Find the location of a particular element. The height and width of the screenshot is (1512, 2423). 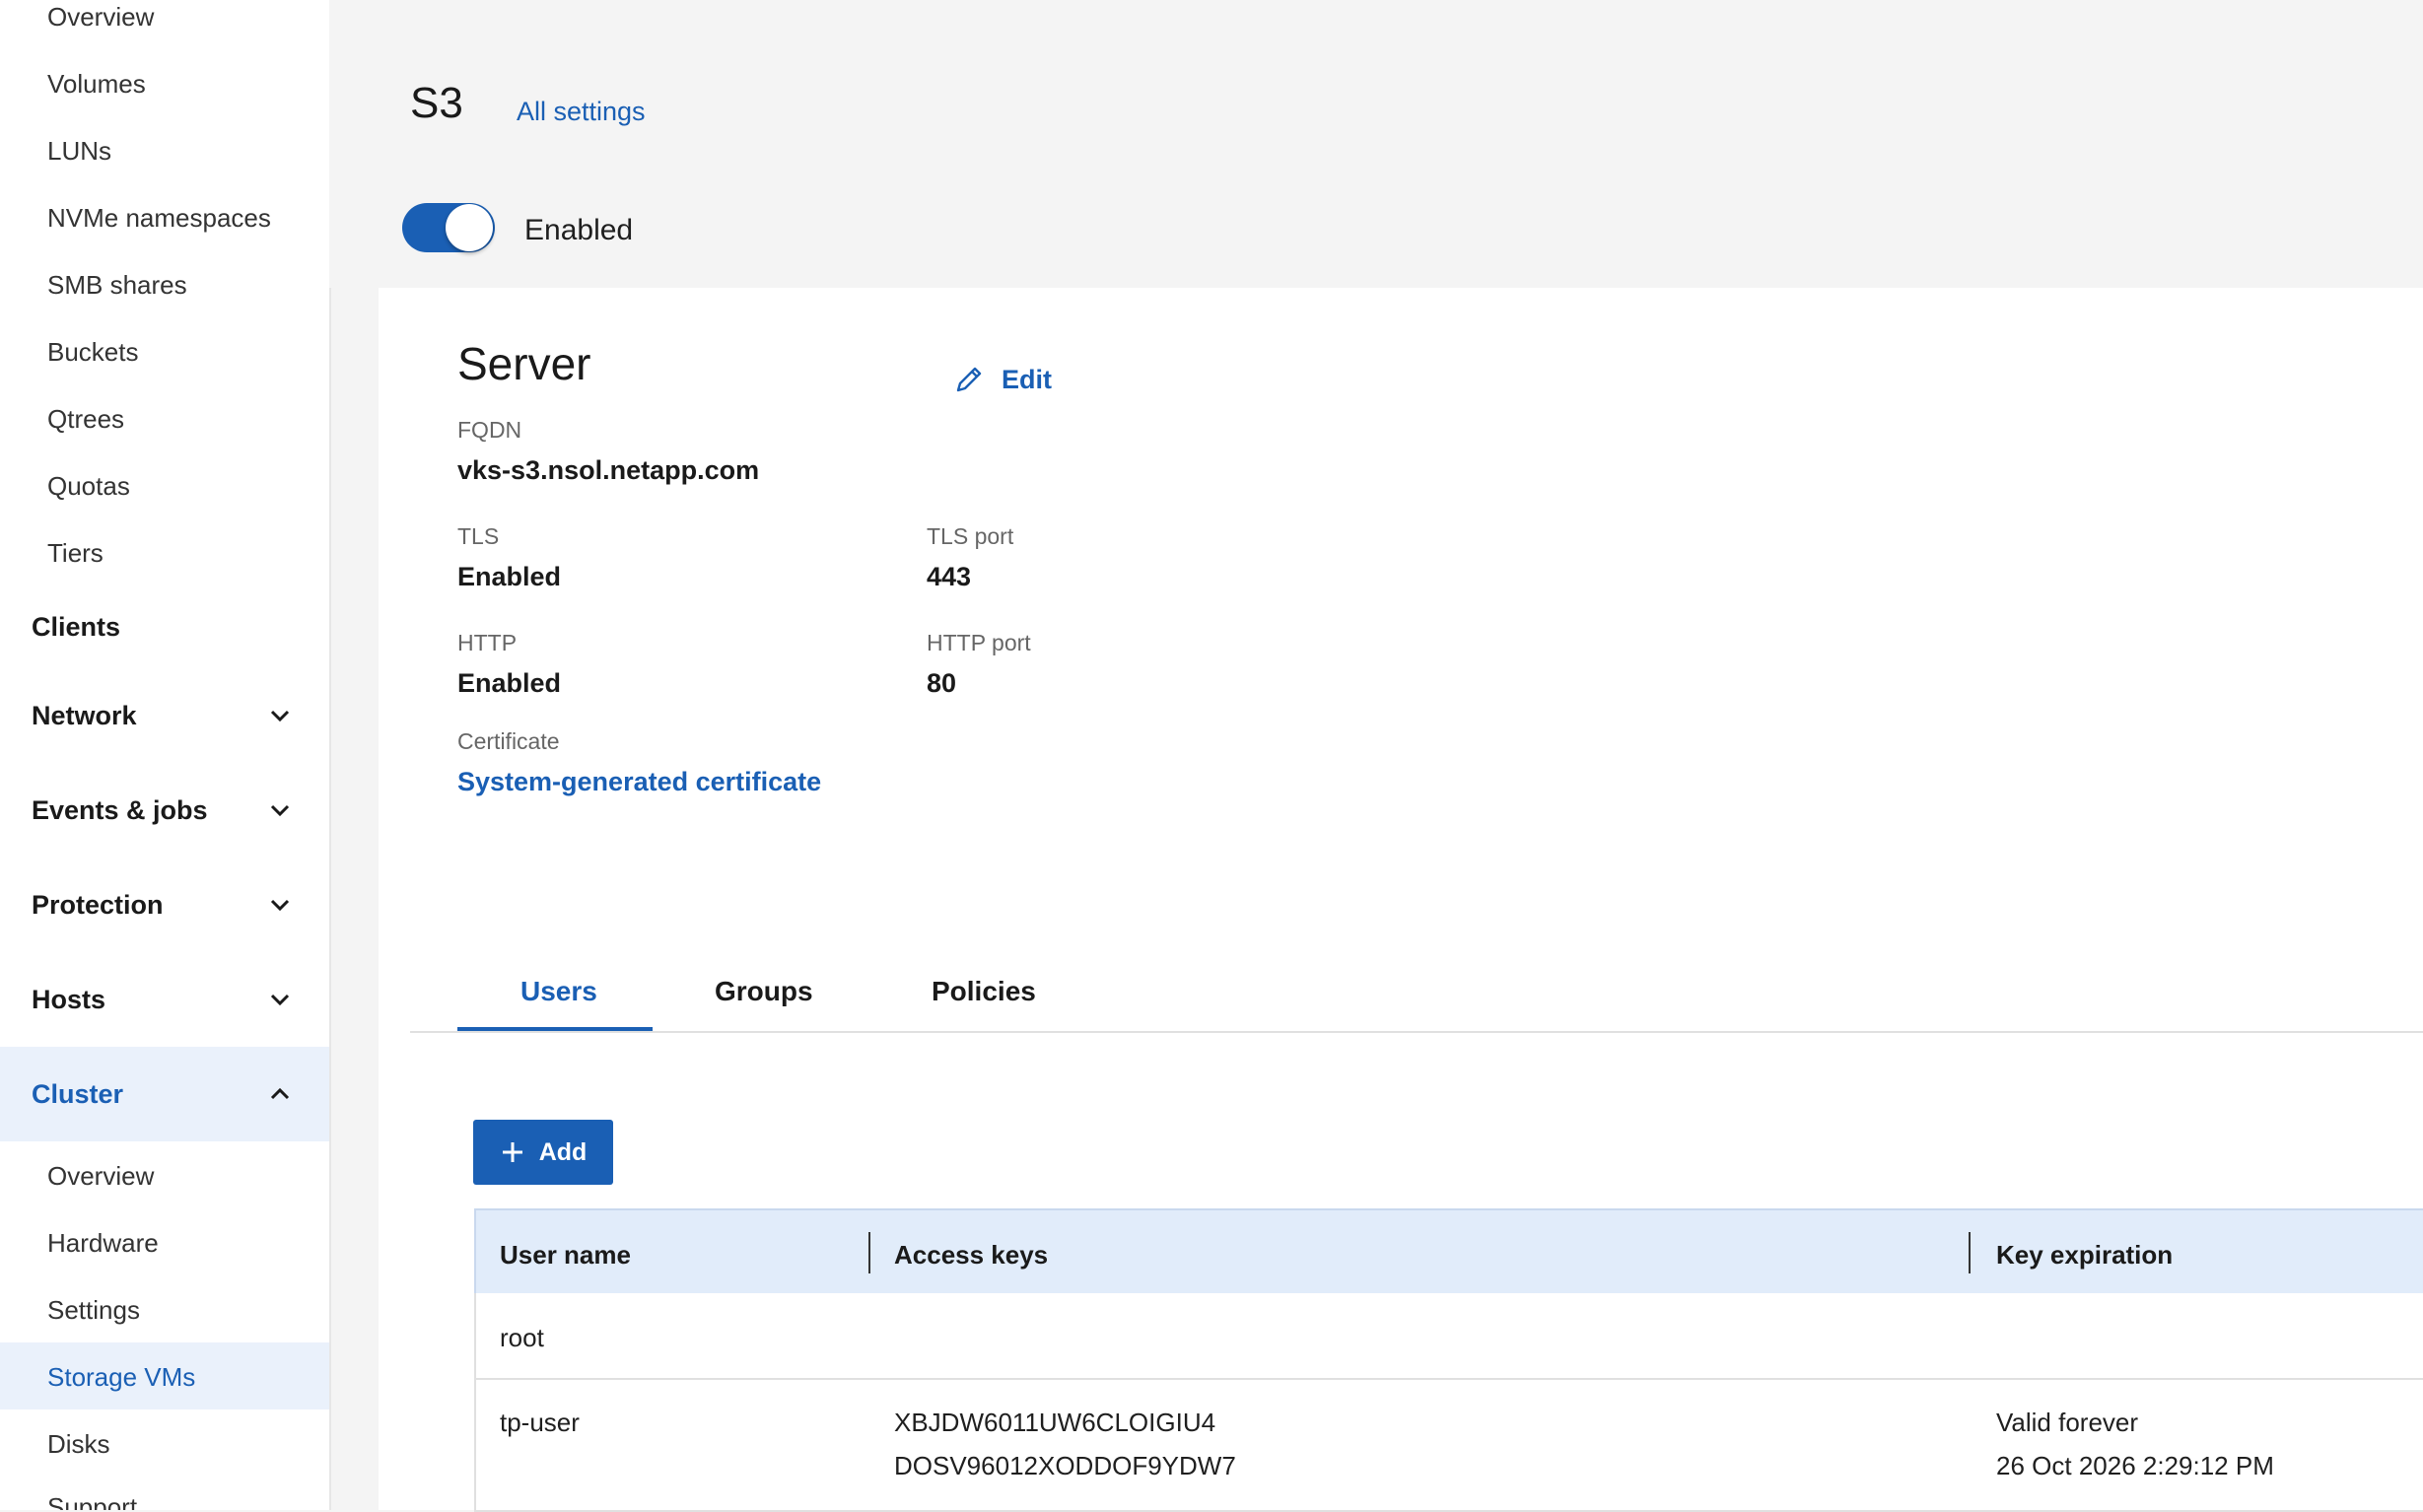

add-user-button: Add is located at coordinates (543, 1153).